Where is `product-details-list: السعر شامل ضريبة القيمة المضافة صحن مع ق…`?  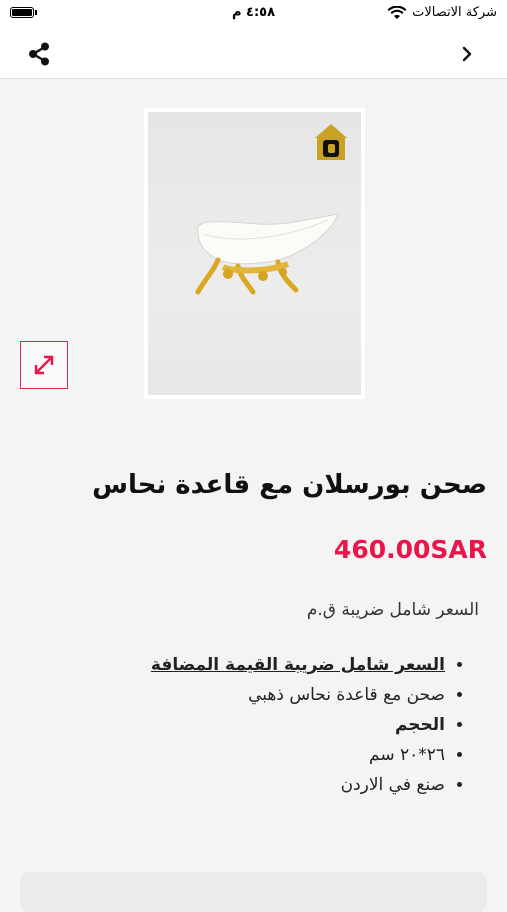 product-details-list: السعر شامل ضريبة القيمة المضافة صحن مع ق… is located at coordinates (256, 725).